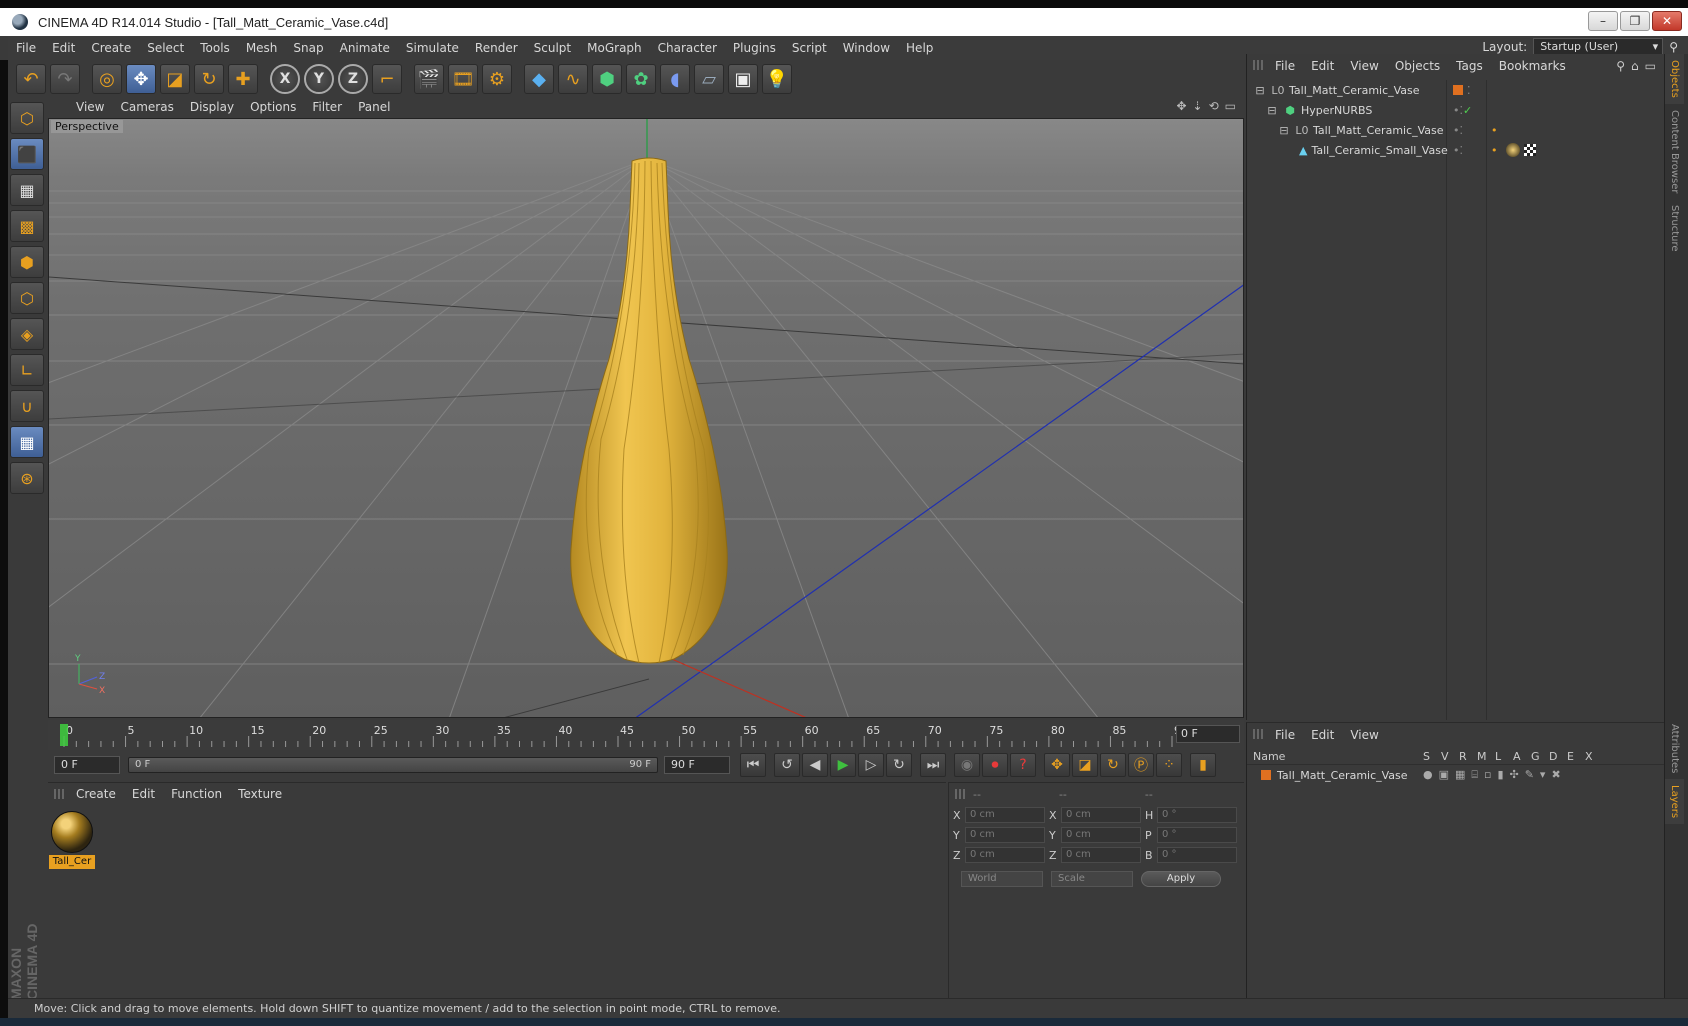 Image resolution: width=1688 pixels, height=1026 pixels. I want to click on coordinate-system-icon: ⌐, so click(387, 79).